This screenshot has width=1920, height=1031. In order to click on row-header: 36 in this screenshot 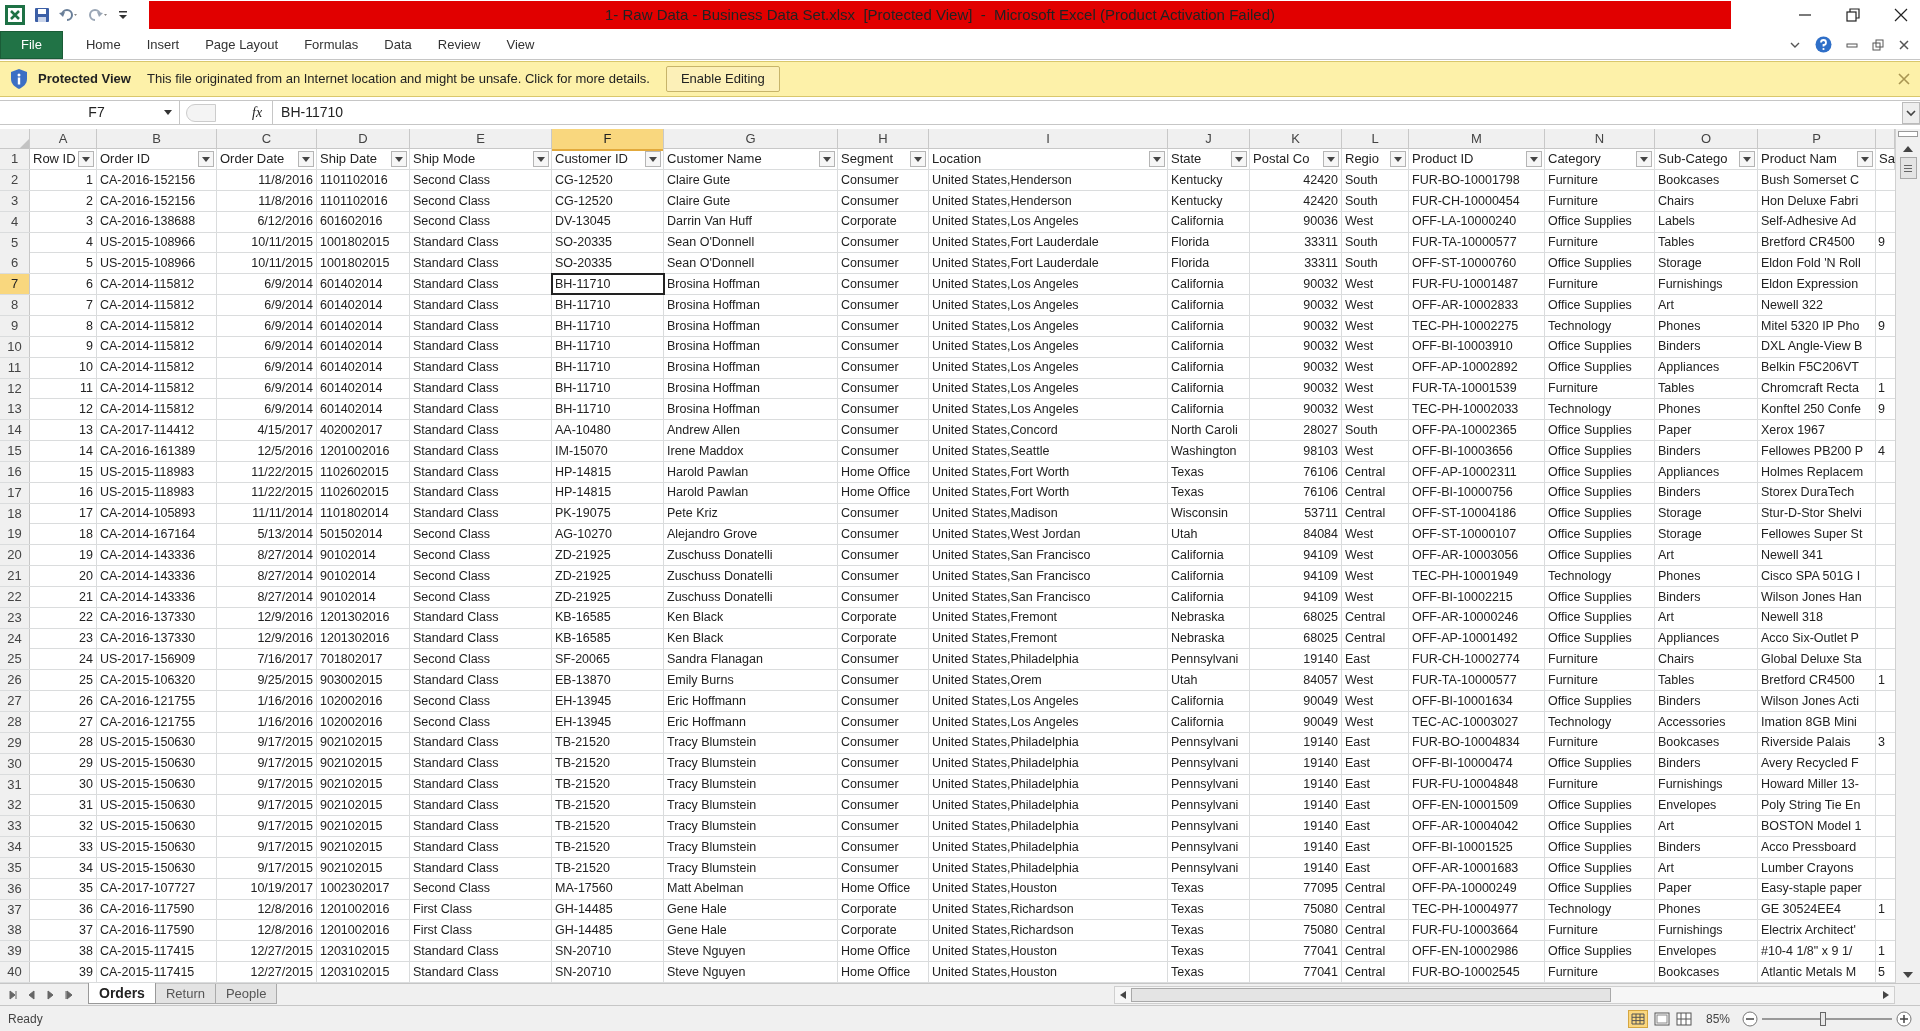, I will do `click(15, 888)`.